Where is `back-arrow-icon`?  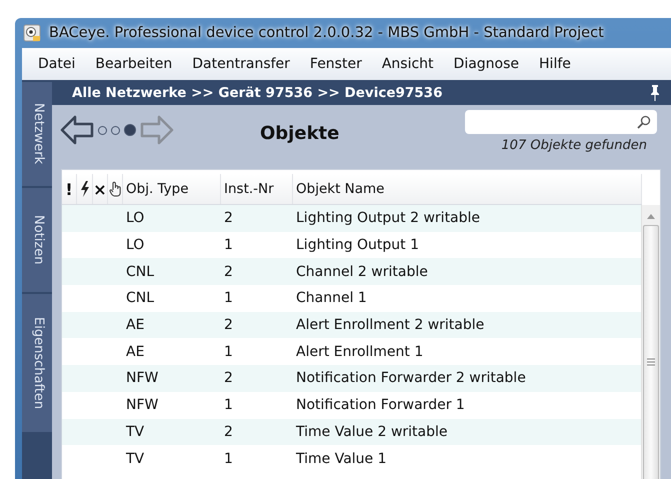 back-arrow-icon is located at coordinates (77, 130).